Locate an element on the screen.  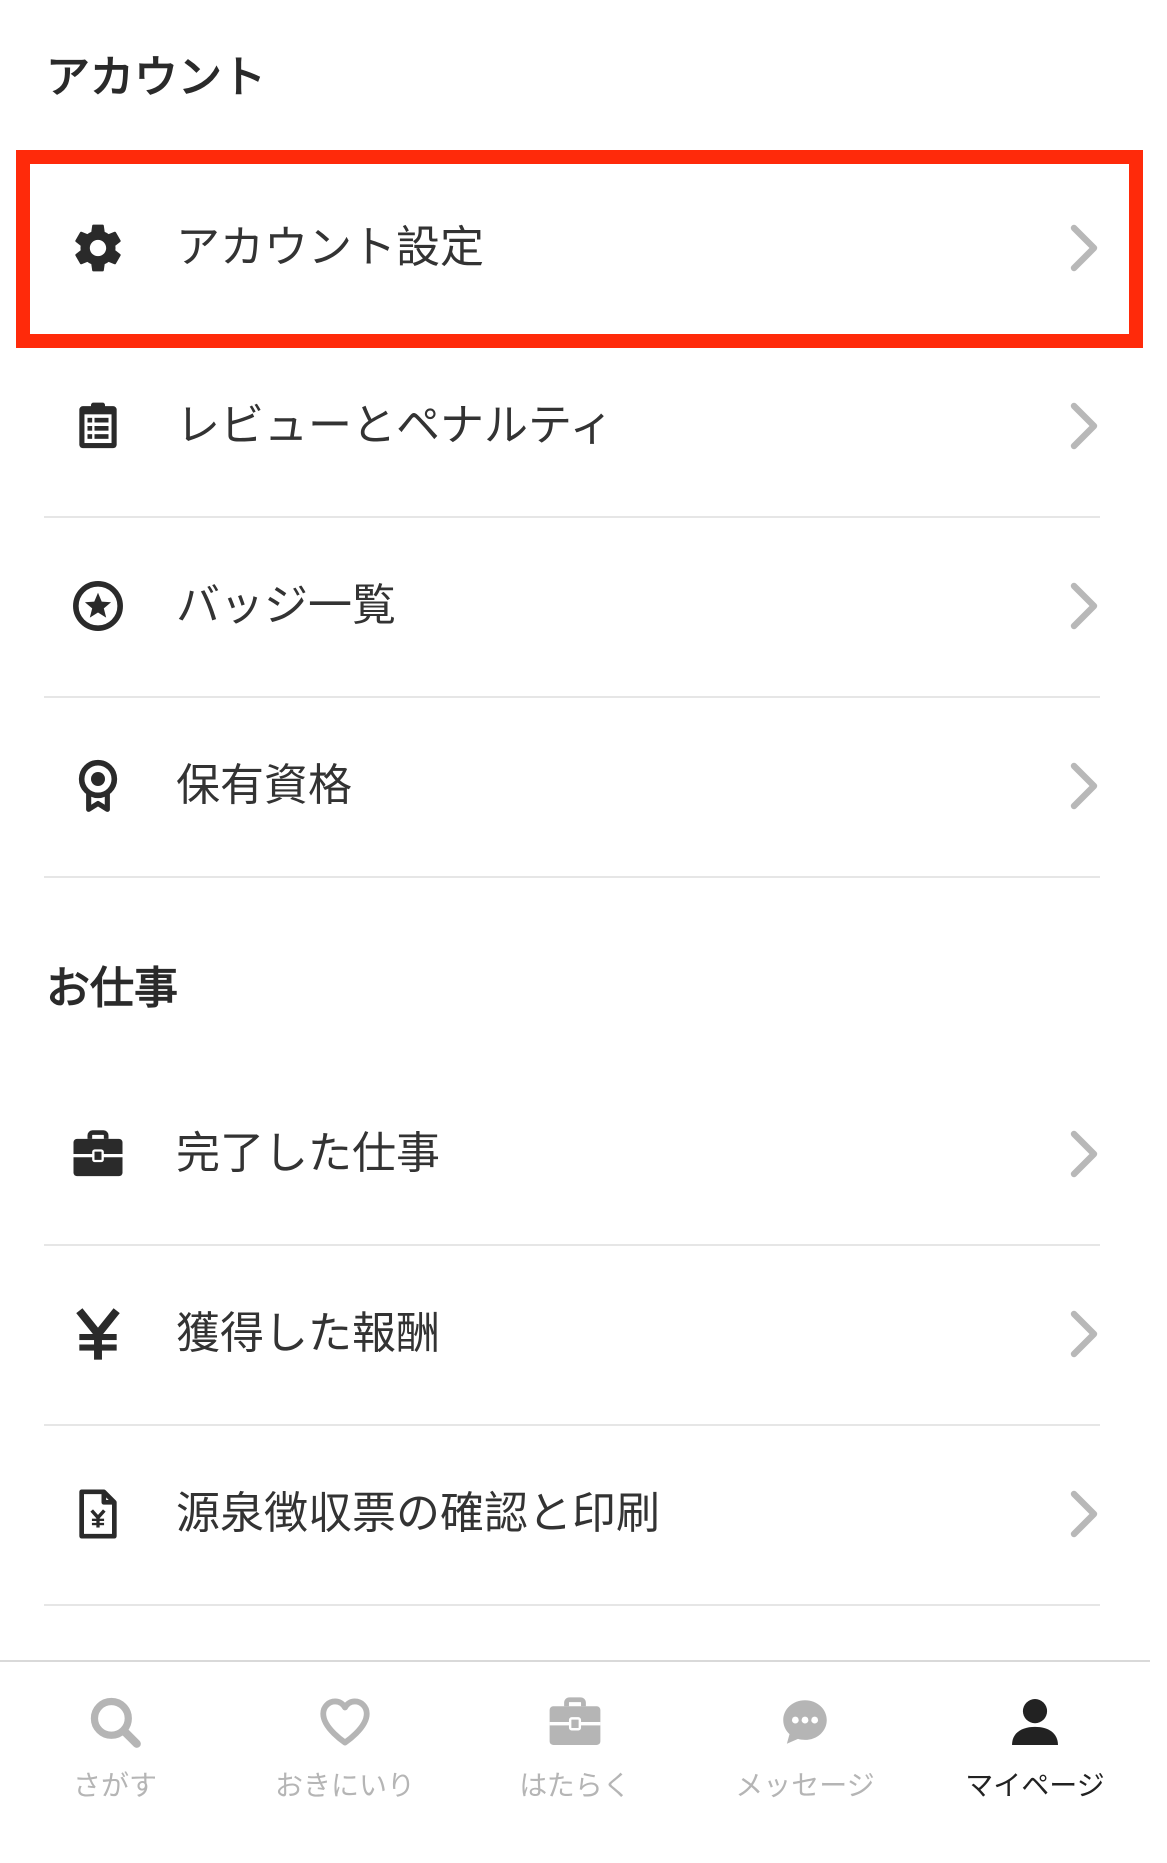
tab-favorites: おきにいり is located at coordinates (345, 1762).